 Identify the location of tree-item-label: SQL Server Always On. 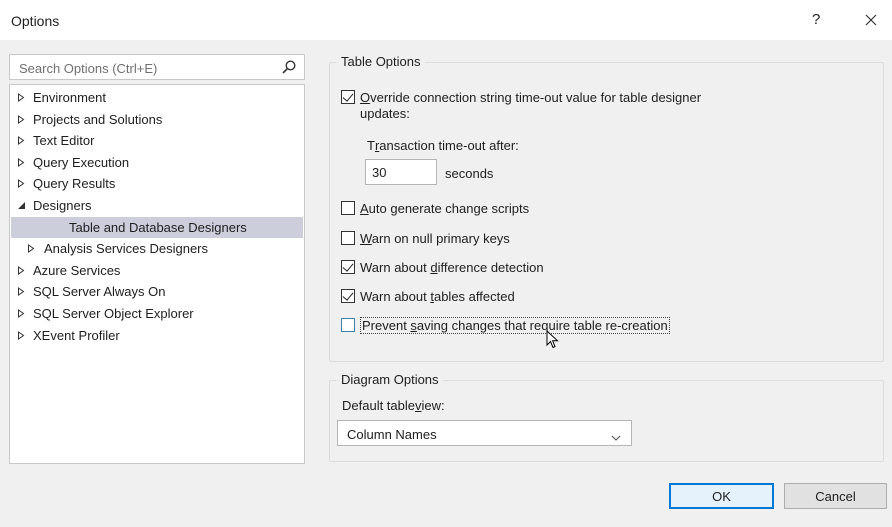
(99, 292).